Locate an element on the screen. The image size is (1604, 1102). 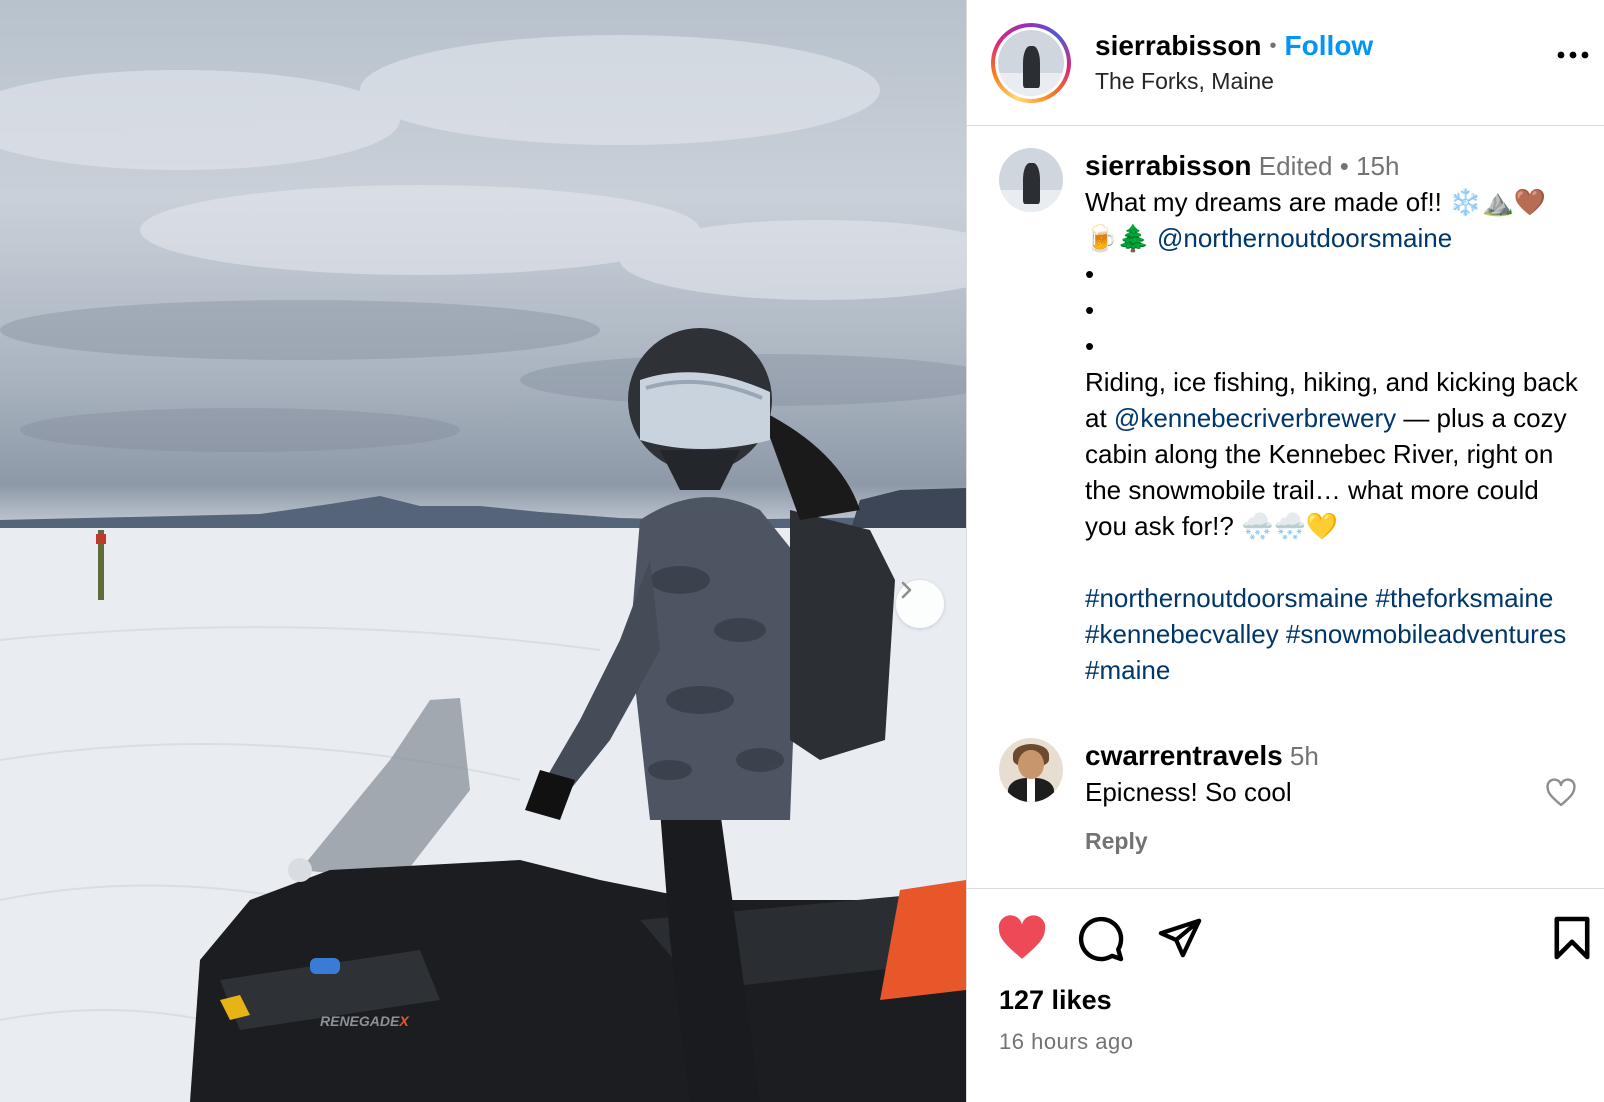
post-timestamp: 16 hours ago is located at coordinates (1066, 1042).